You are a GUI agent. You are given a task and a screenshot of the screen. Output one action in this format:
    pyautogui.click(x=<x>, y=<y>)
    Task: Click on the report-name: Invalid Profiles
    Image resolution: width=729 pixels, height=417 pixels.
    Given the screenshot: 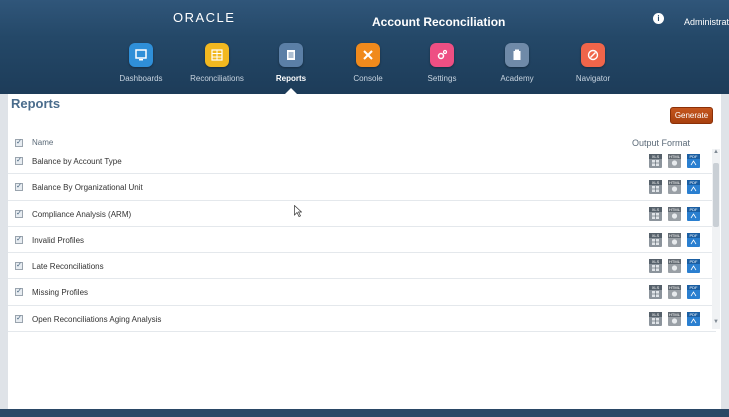 What is the action you would take?
    pyautogui.click(x=58, y=240)
    